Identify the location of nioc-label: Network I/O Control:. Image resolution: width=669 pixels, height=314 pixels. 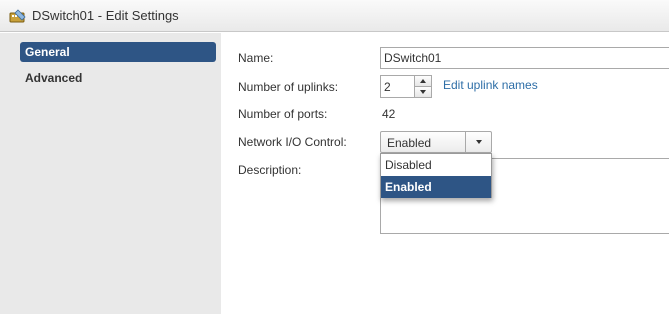
(292, 142).